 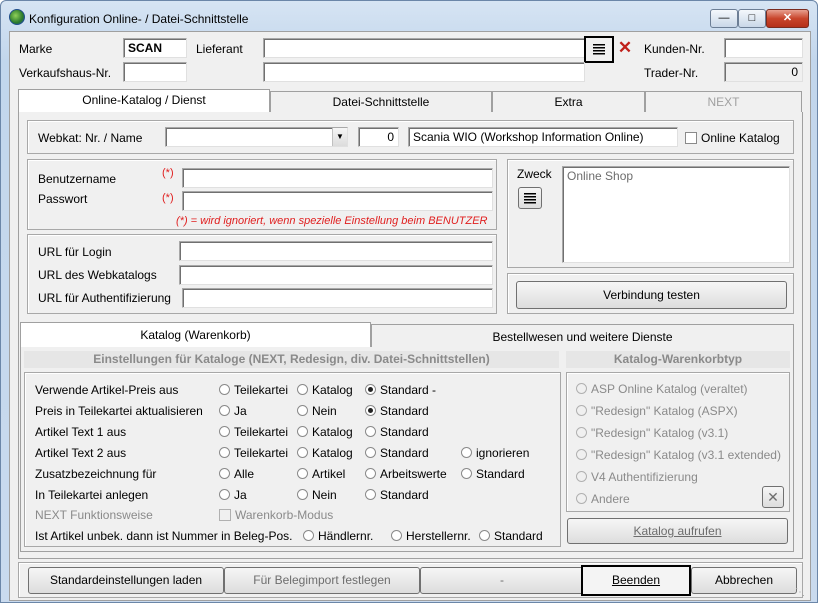 What do you see at coordinates (752, 18) in the screenshot?
I see `maximize-button: □` at bounding box center [752, 18].